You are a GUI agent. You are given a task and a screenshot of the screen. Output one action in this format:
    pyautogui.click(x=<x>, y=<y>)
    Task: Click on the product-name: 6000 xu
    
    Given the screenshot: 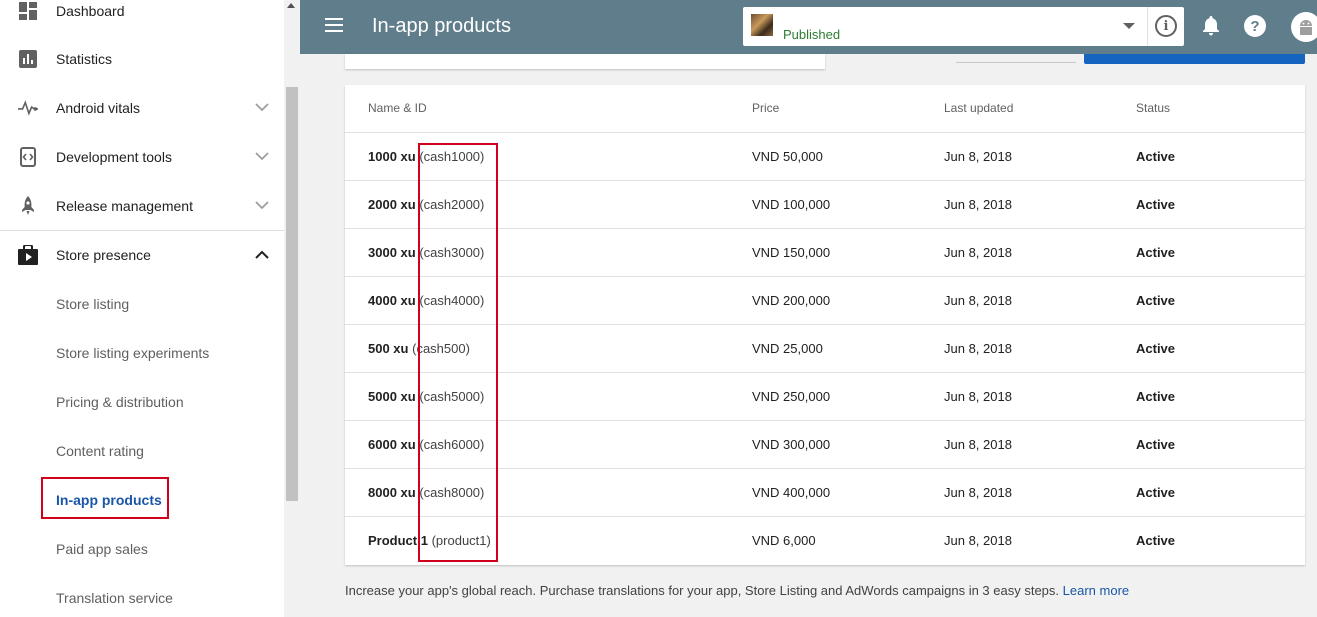 What is the action you would take?
    pyautogui.click(x=392, y=444)
    